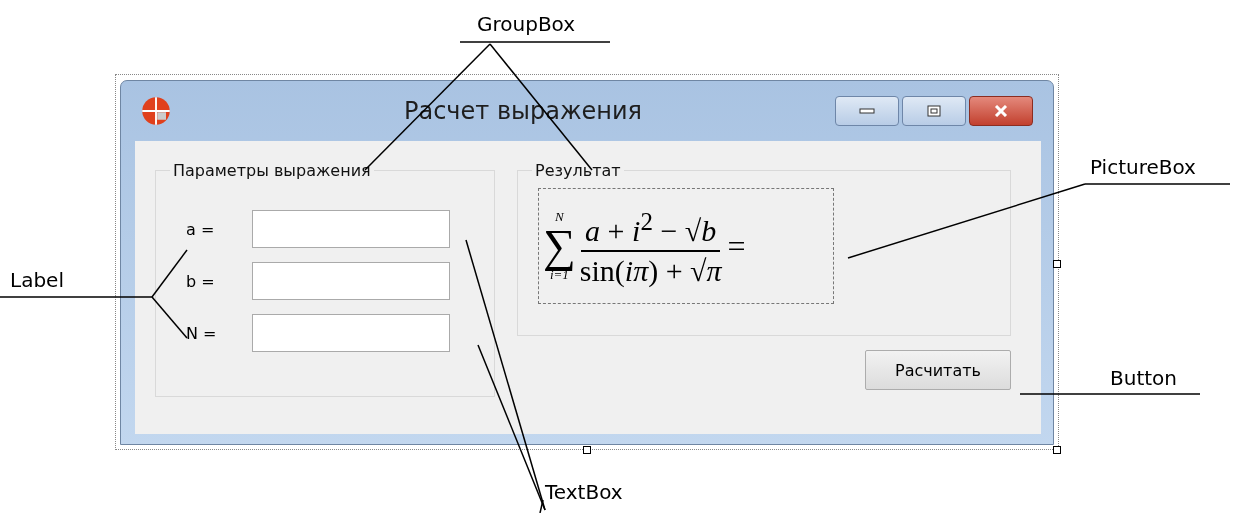 This screenshot has width=1241, height=513. I want to click on formula-text: N, so click(559, 217).